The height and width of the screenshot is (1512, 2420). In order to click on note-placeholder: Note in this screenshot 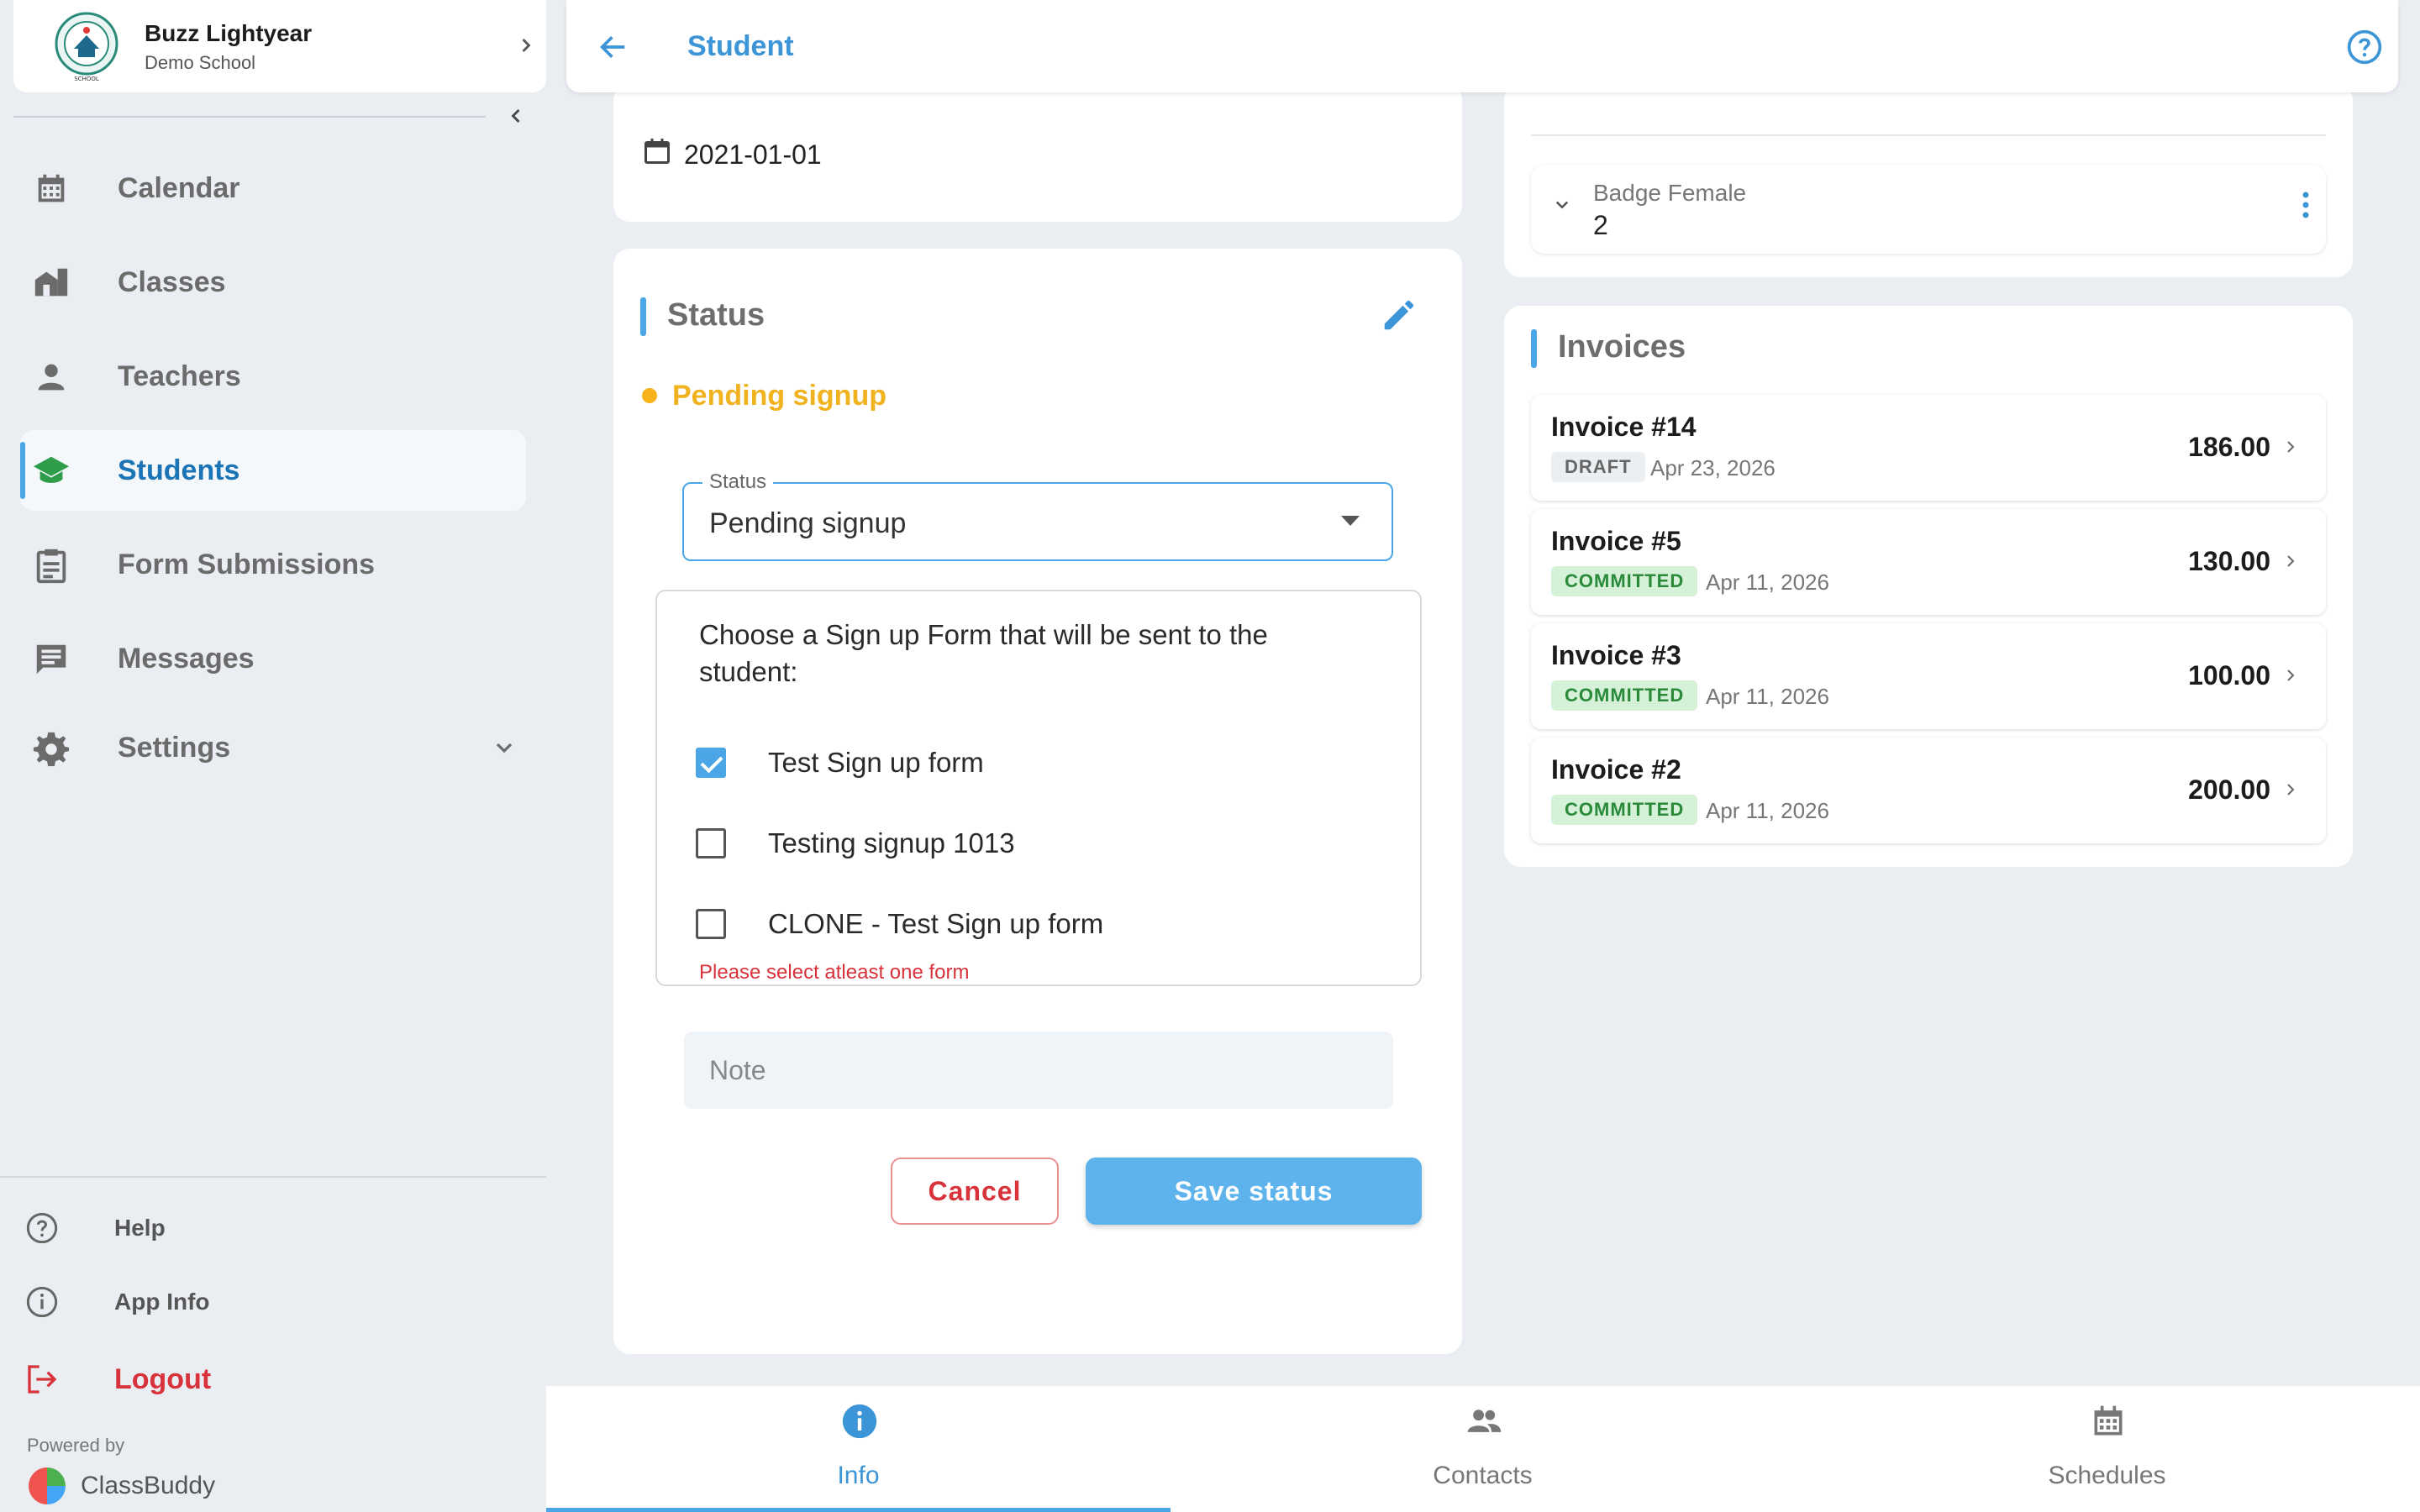, I will do `click(737, 1070)`.